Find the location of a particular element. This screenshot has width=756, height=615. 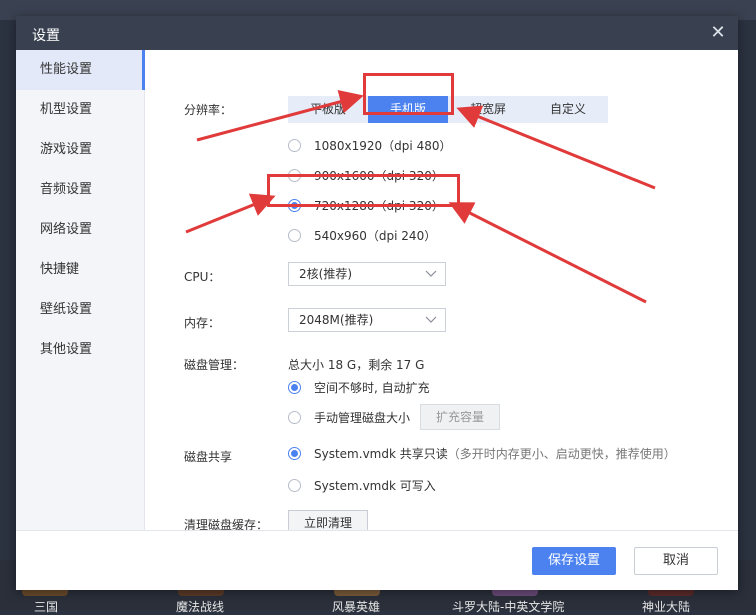

sidebar-item-label: 性能设置 is located at coordinates (66, 69).